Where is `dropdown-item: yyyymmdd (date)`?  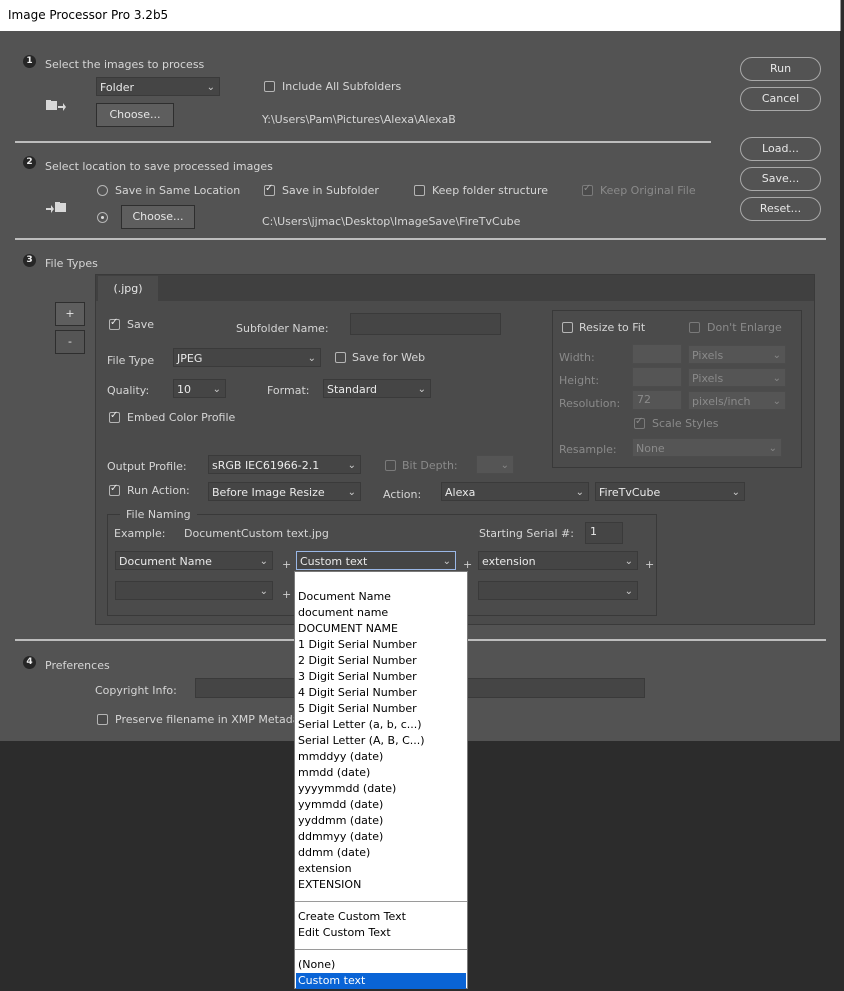
dropdown-item: yyyymmdd (date) is located at coordinates (381, 789).